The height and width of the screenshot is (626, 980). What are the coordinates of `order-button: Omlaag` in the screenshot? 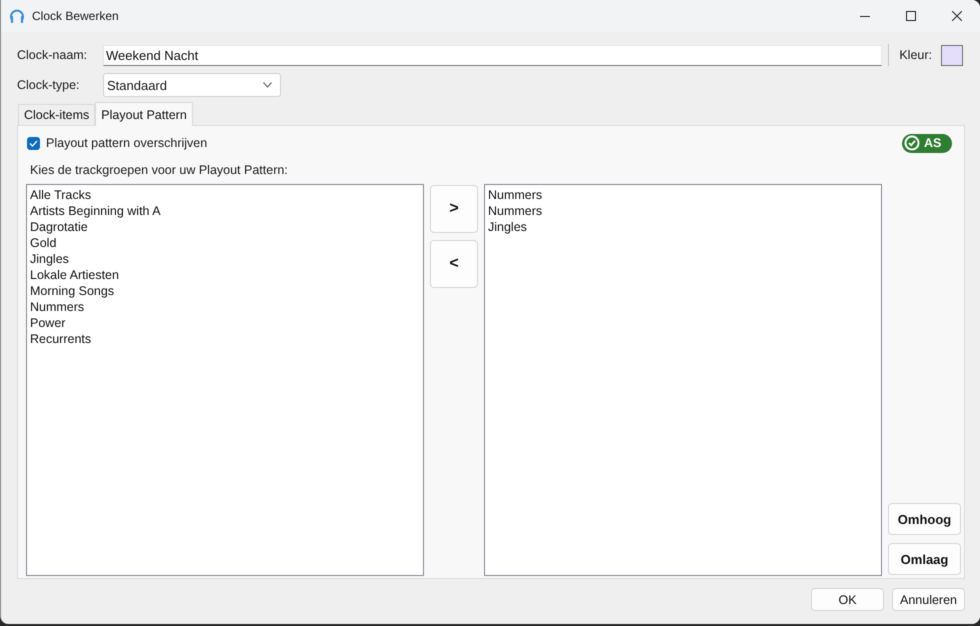 It's located at (924, 559).